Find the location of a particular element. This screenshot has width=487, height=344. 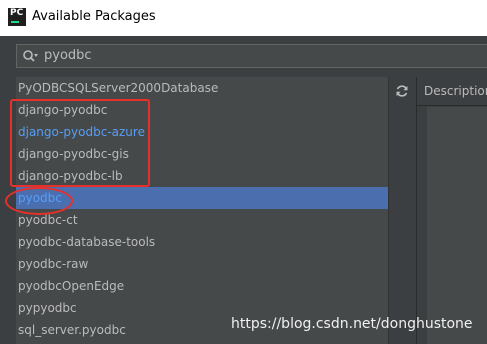

list-item: PyODBCSQLServer2000Database is located at coordinates (202, 88).